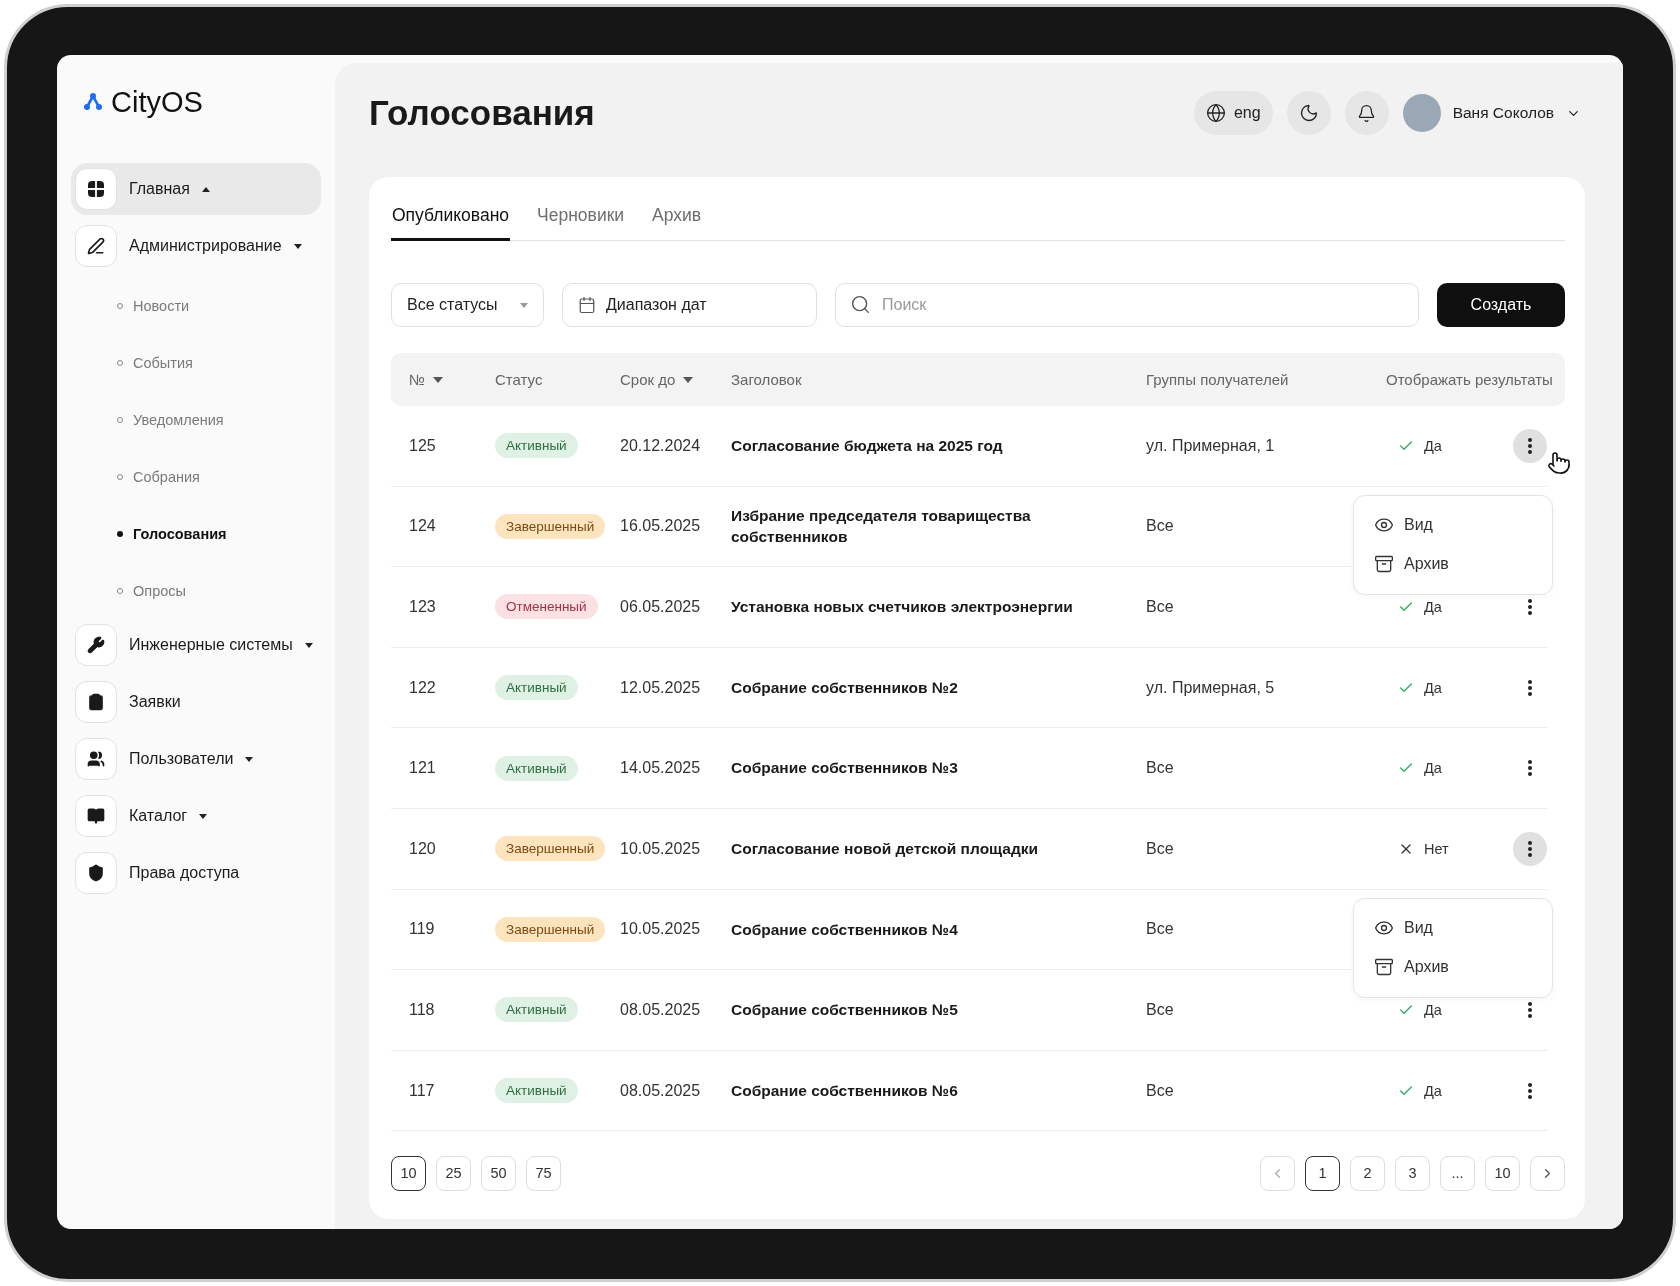 This screenshot has height=1286, width=1680. Describe the element at coordinates (689, 305) in the screenshot. I see `date-range-field: Диапазон дат` at that location.